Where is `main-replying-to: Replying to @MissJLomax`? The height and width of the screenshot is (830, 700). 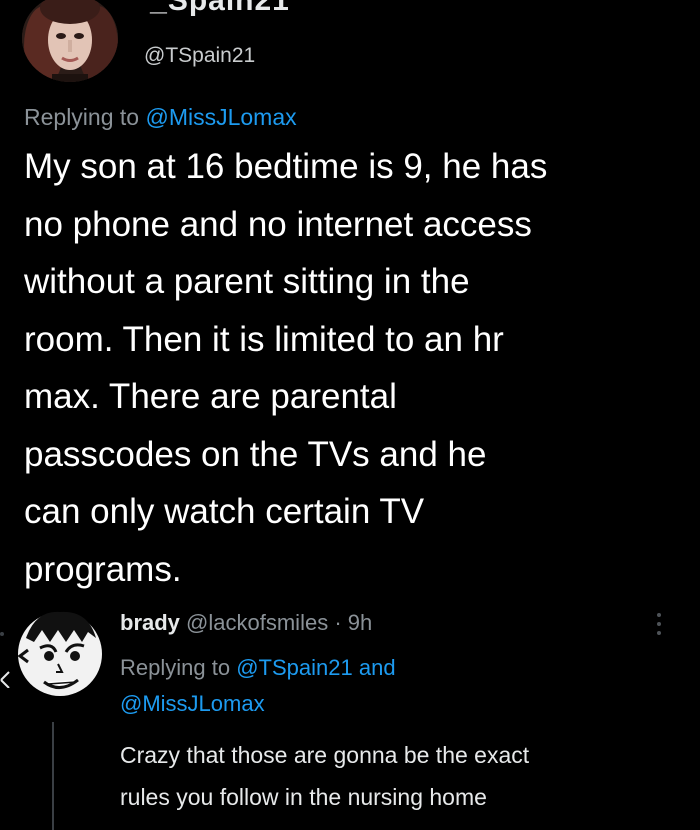
main-replying-to: Replying to @MissJLomax is located at coordinates (160, 117).